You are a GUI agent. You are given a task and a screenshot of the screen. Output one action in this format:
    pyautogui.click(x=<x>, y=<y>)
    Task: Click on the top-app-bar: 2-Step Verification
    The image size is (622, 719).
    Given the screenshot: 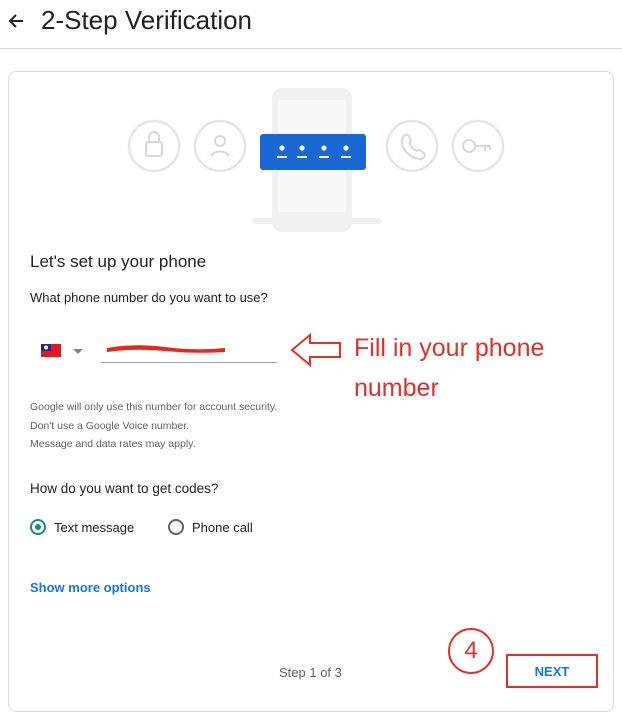 What is the action you would take?
    pyautogui.click(x=311, y=24)
    